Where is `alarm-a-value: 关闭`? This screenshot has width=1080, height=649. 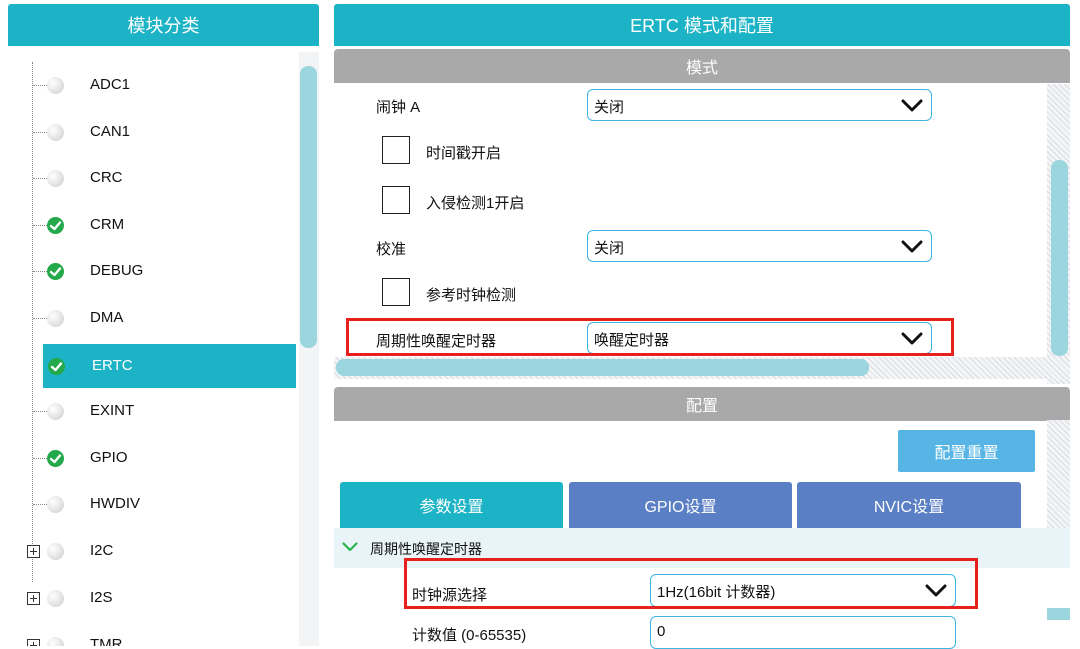
alarm-a-value: 关闭 is located at coordinates (609, 107).